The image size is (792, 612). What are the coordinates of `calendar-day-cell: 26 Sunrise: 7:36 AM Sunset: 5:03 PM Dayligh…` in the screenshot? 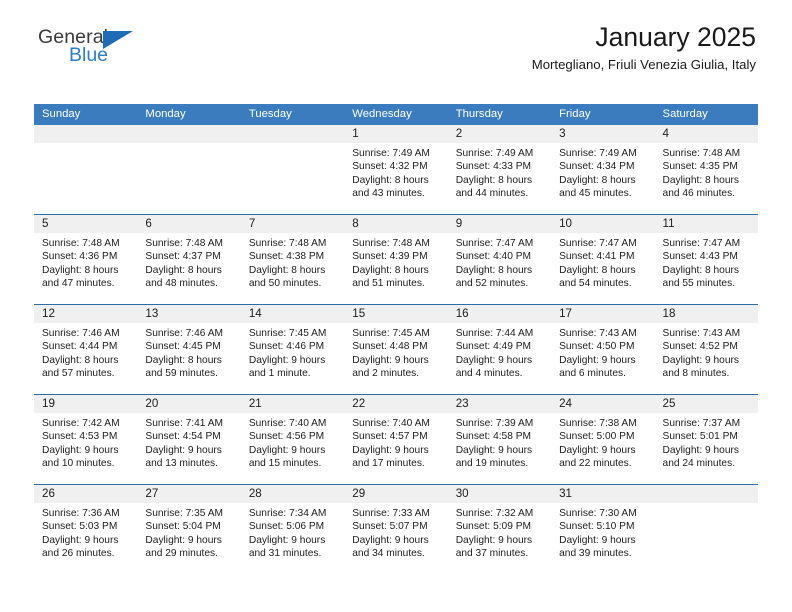 It's located at (86, 529).